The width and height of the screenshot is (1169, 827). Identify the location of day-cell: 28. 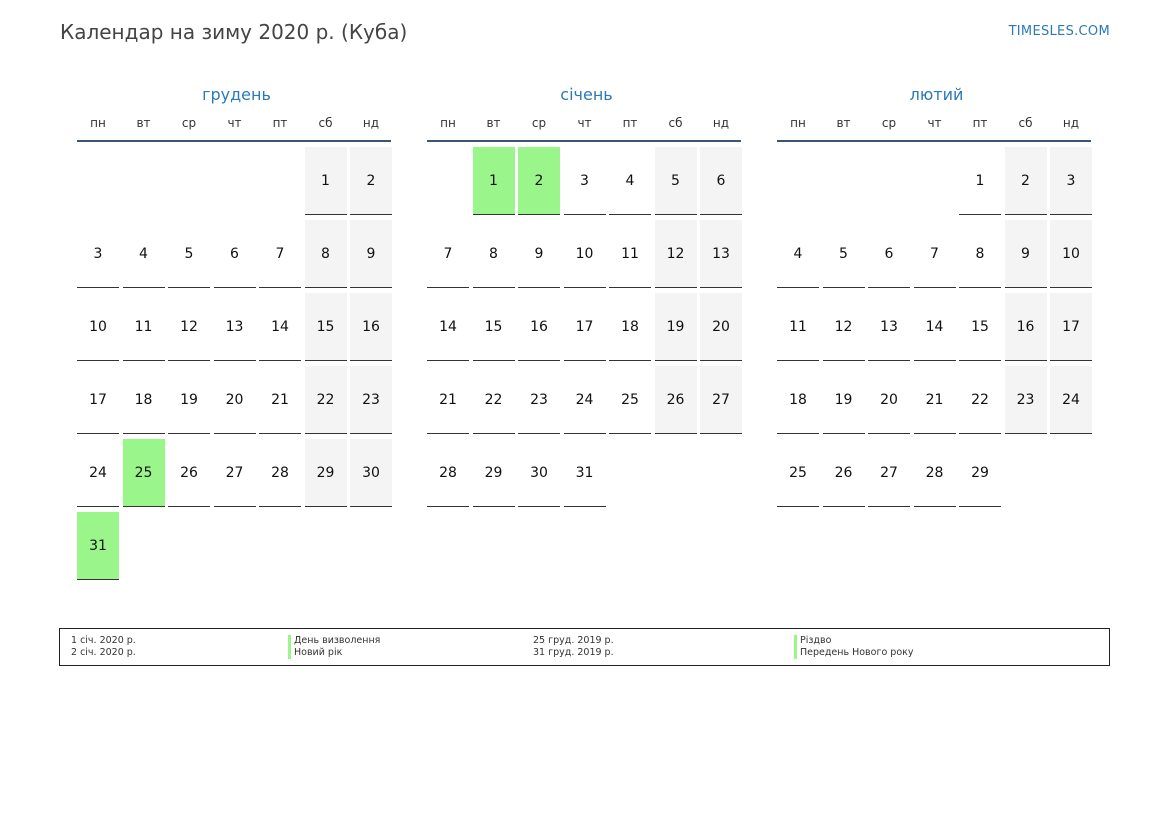
(448, 473).